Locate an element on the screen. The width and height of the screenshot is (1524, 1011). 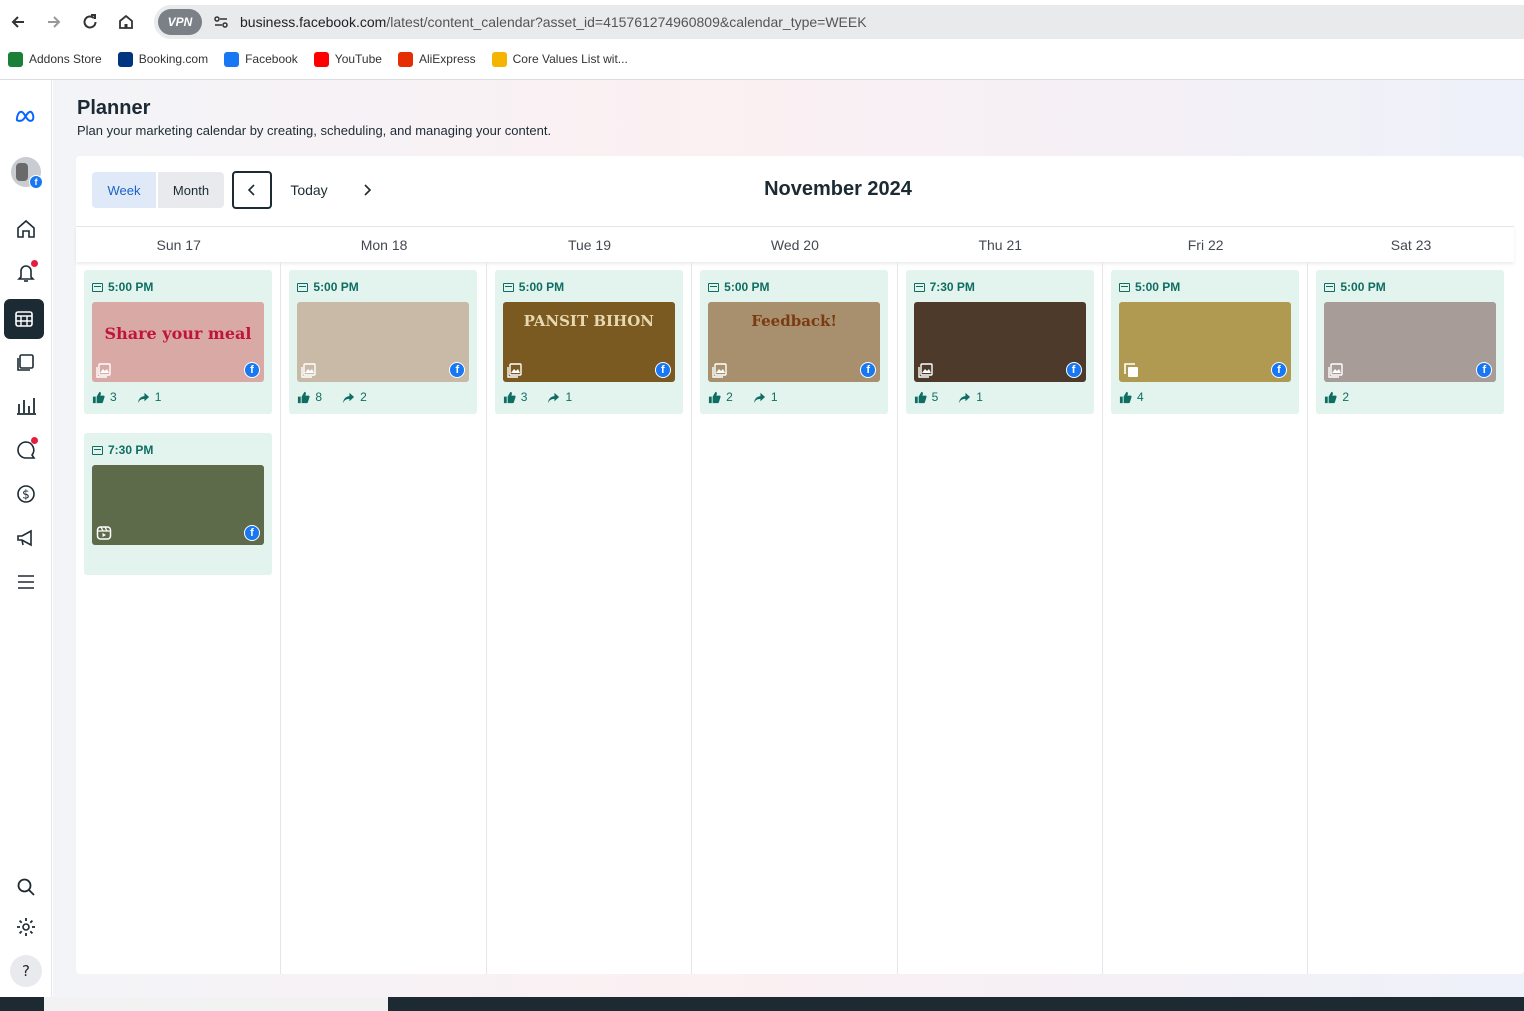
scheduled-post-card: 5:00 PM Share your meal f 3 1 is located at coordinates (178, 342).